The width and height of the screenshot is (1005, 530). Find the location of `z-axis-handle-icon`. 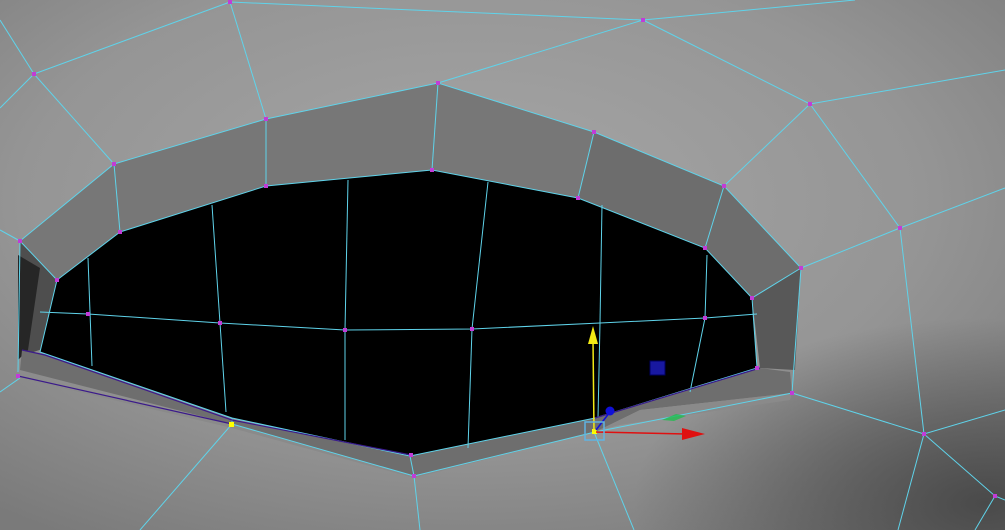

z-axis-handle-icon is located at coordinates (610, 411).